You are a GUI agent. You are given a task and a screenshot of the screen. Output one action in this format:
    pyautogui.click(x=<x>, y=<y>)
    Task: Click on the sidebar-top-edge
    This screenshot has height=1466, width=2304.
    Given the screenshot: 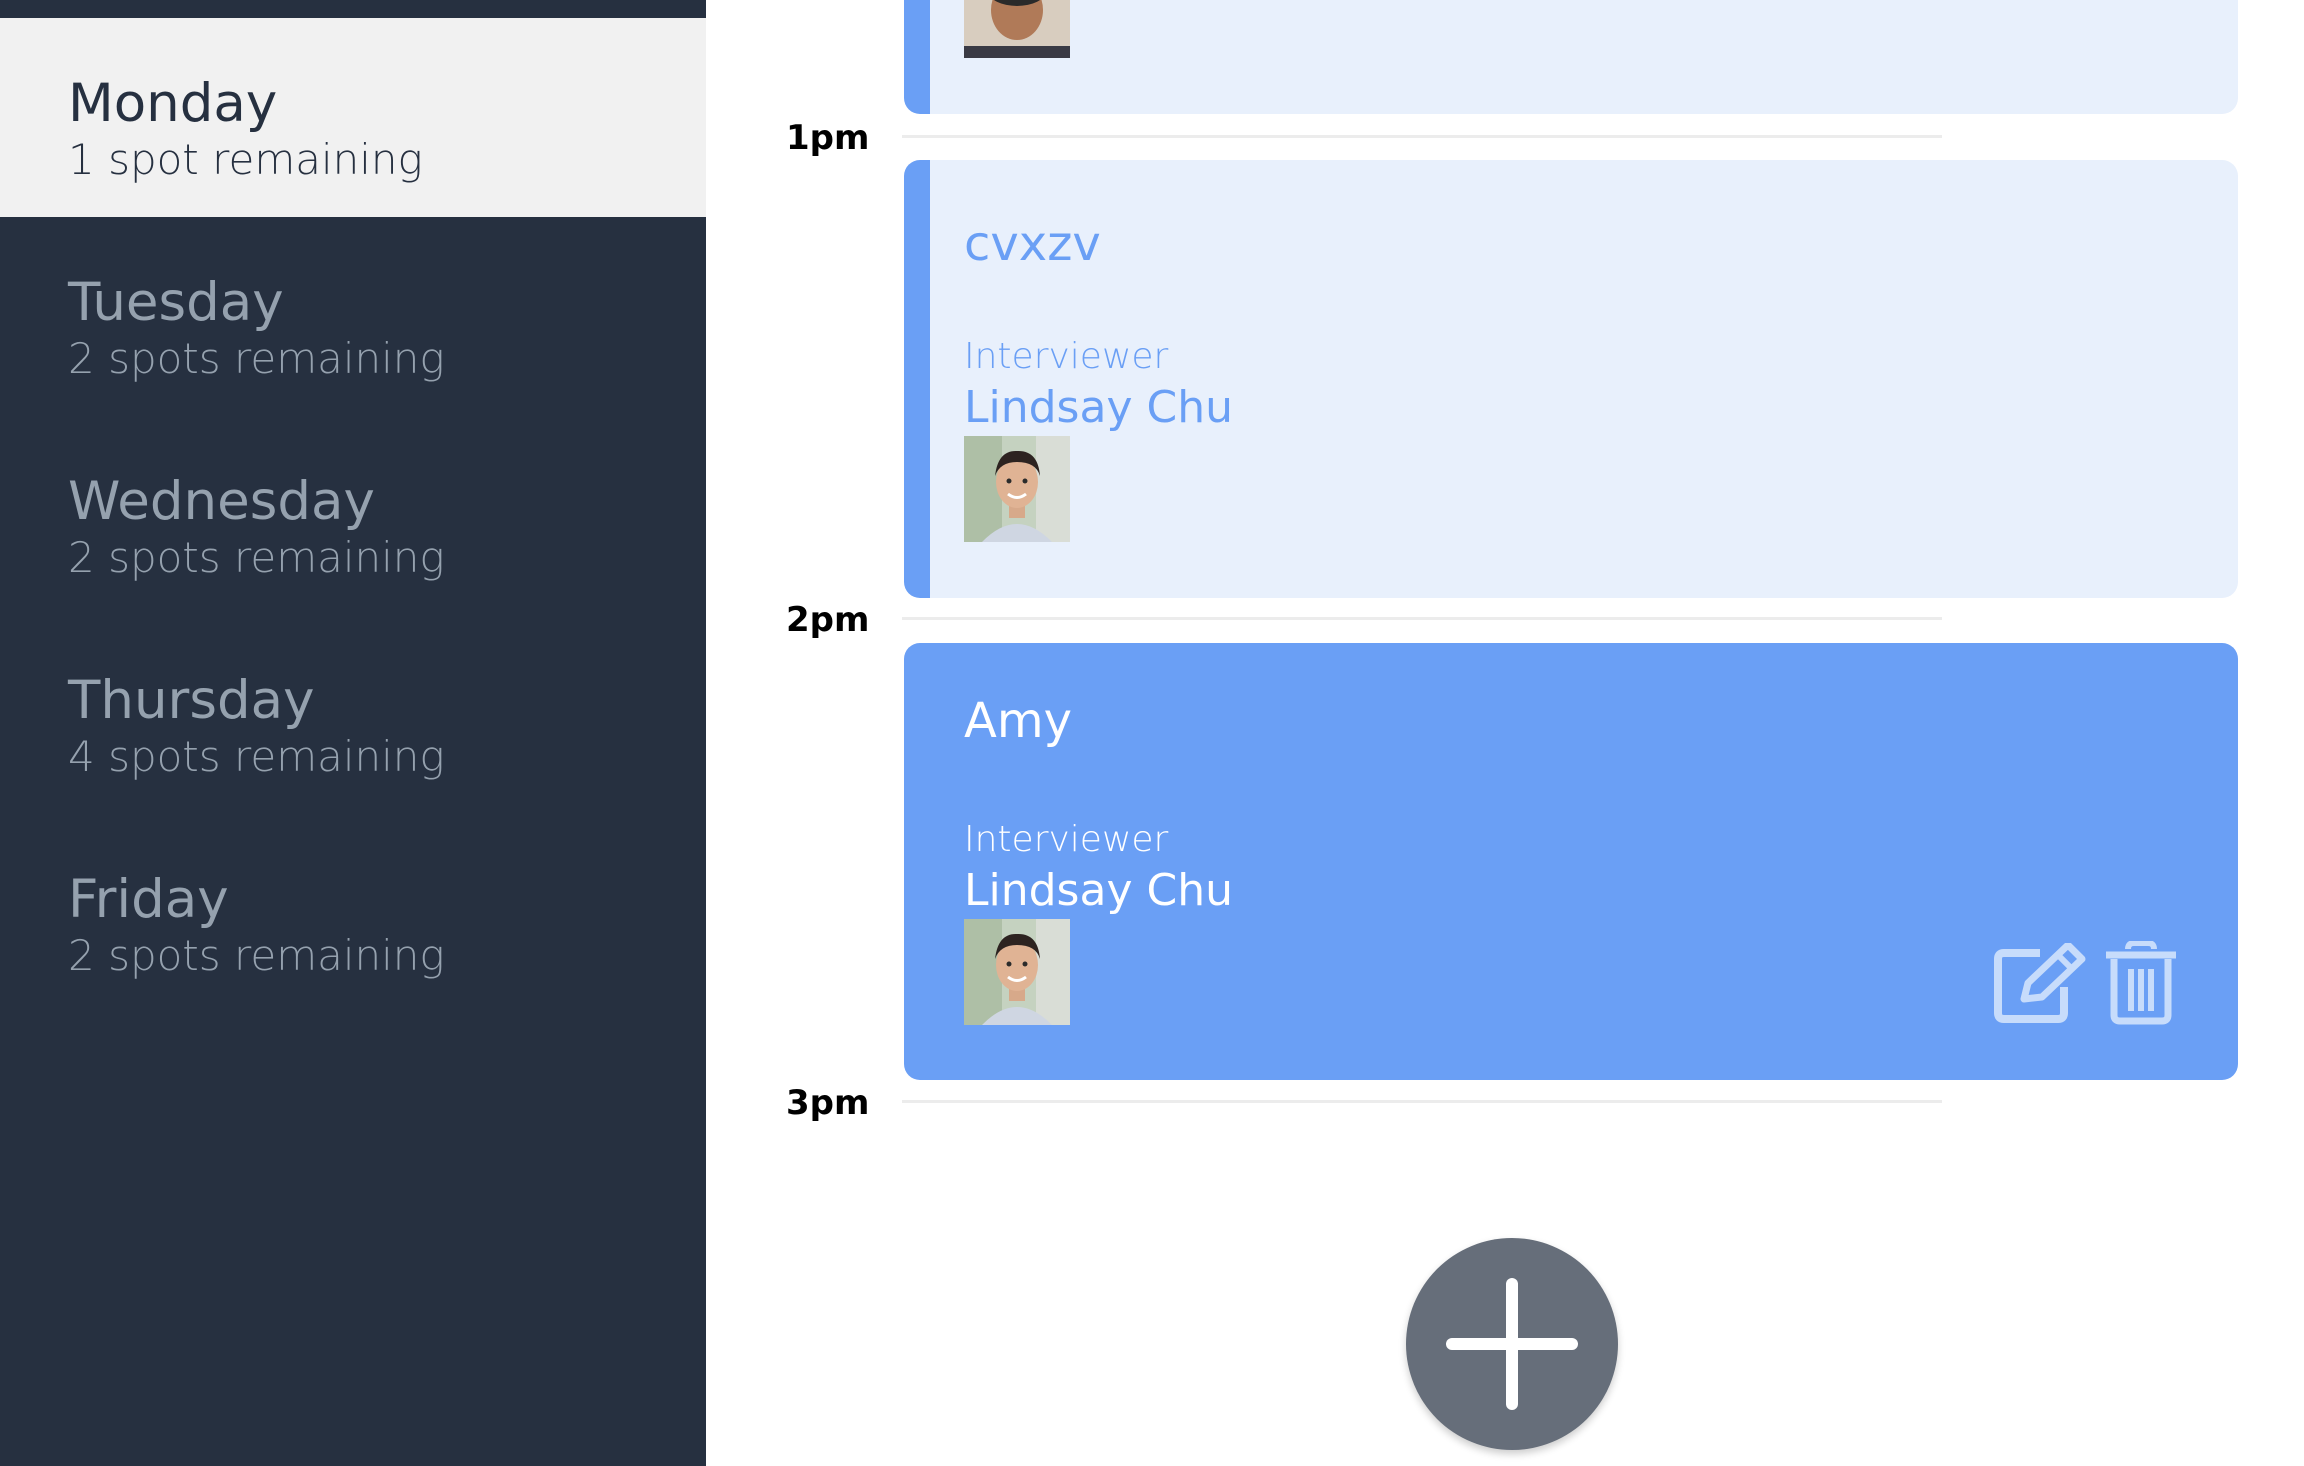 What is the action you would take?
    pyautogui.click(x=353, y=9)
    